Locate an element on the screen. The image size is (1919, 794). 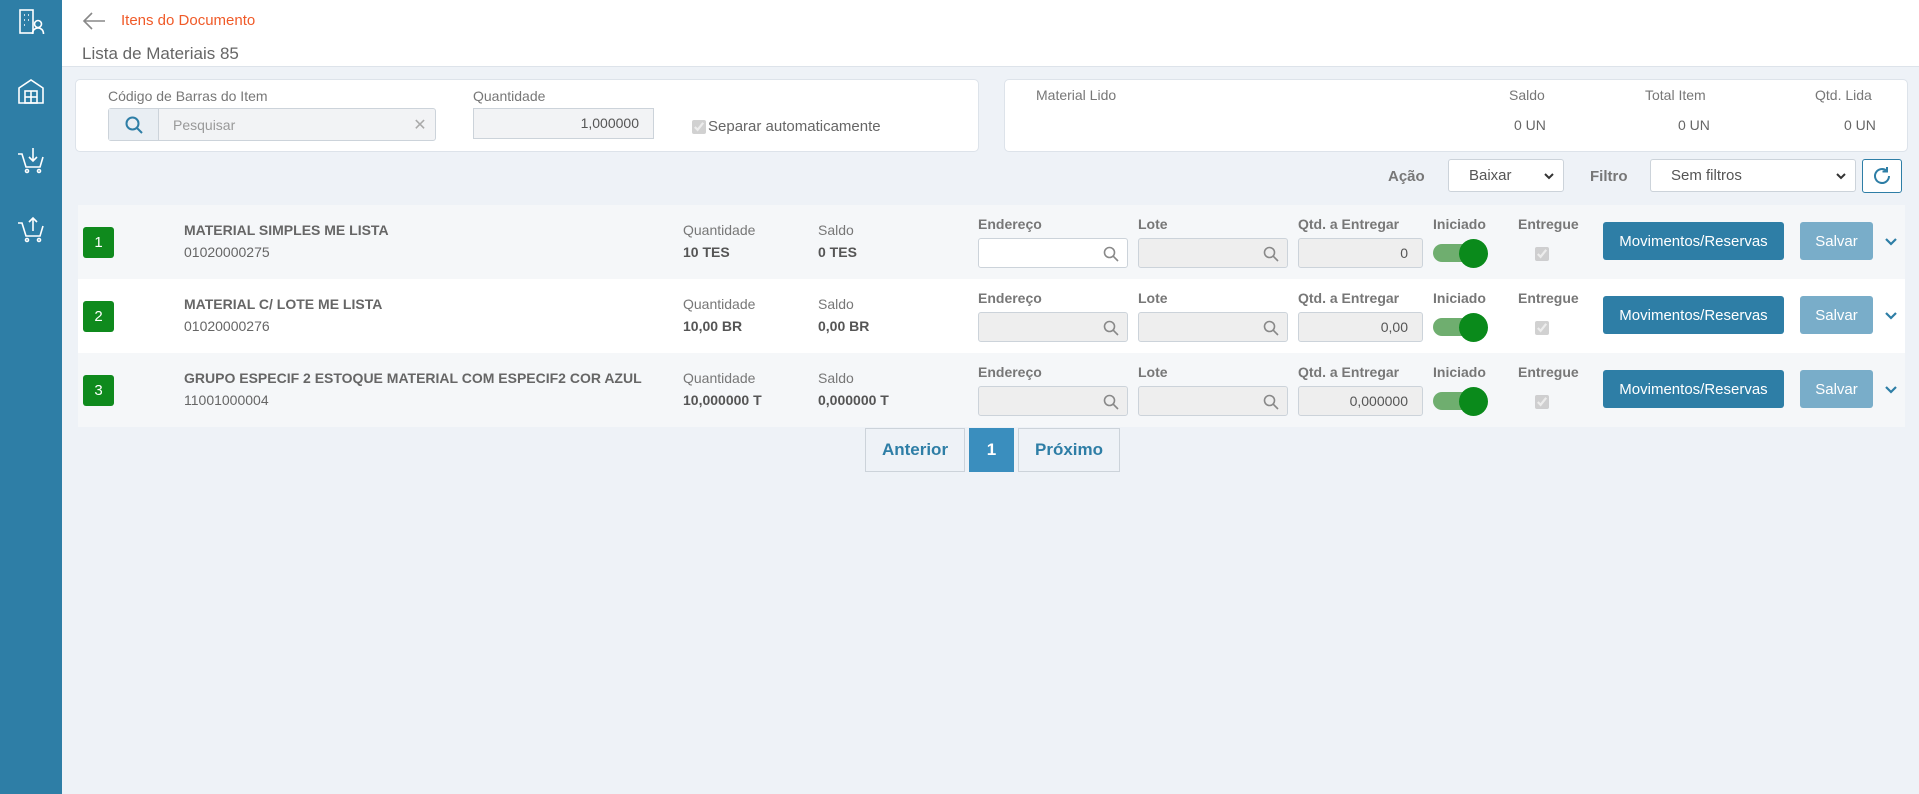
material-name: MATERIAL C/ LOTE ME LISTA is located at coordinates (283, 304).